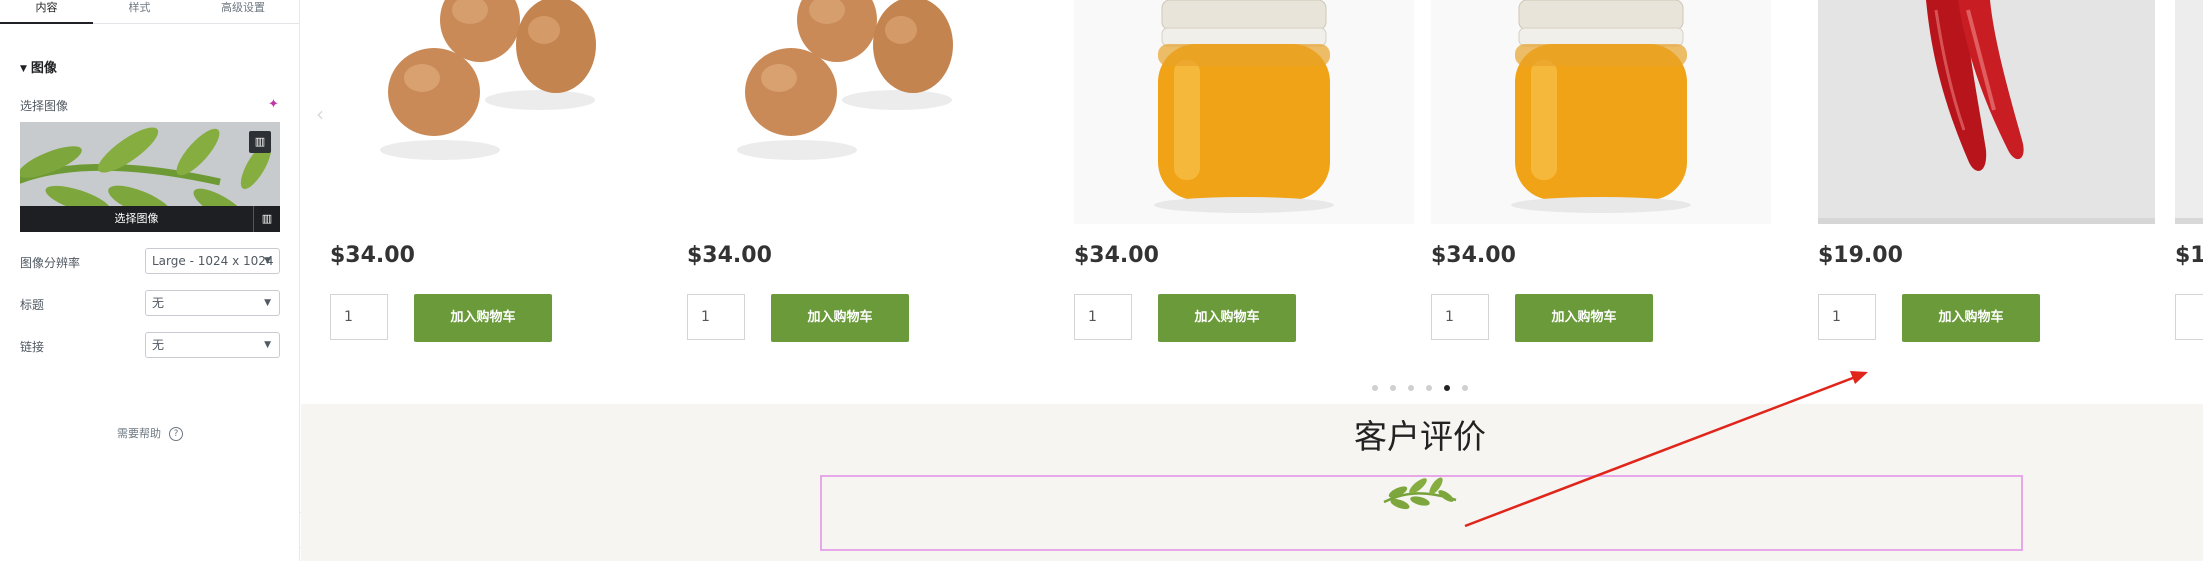 The height and width of the screenshot is (561, 2203). I want to click on leaf-divider-icon, so click(1420, 493).